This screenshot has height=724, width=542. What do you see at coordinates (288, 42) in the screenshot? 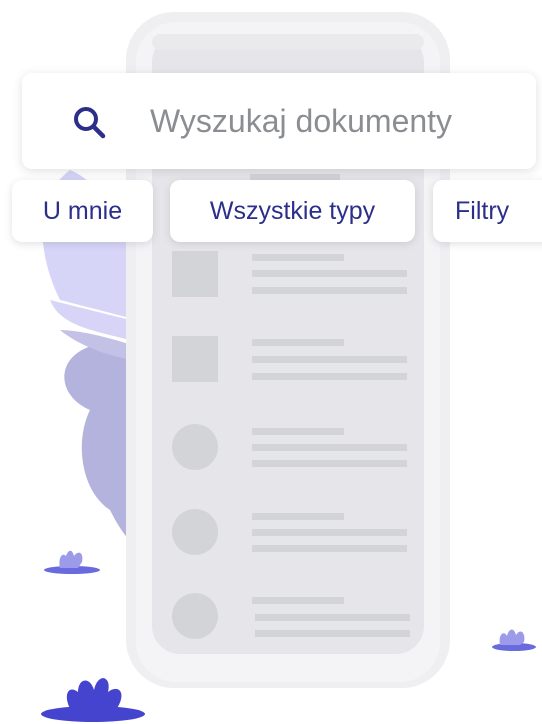
I see `phone-status-strip` at bounding box center [288, 42].